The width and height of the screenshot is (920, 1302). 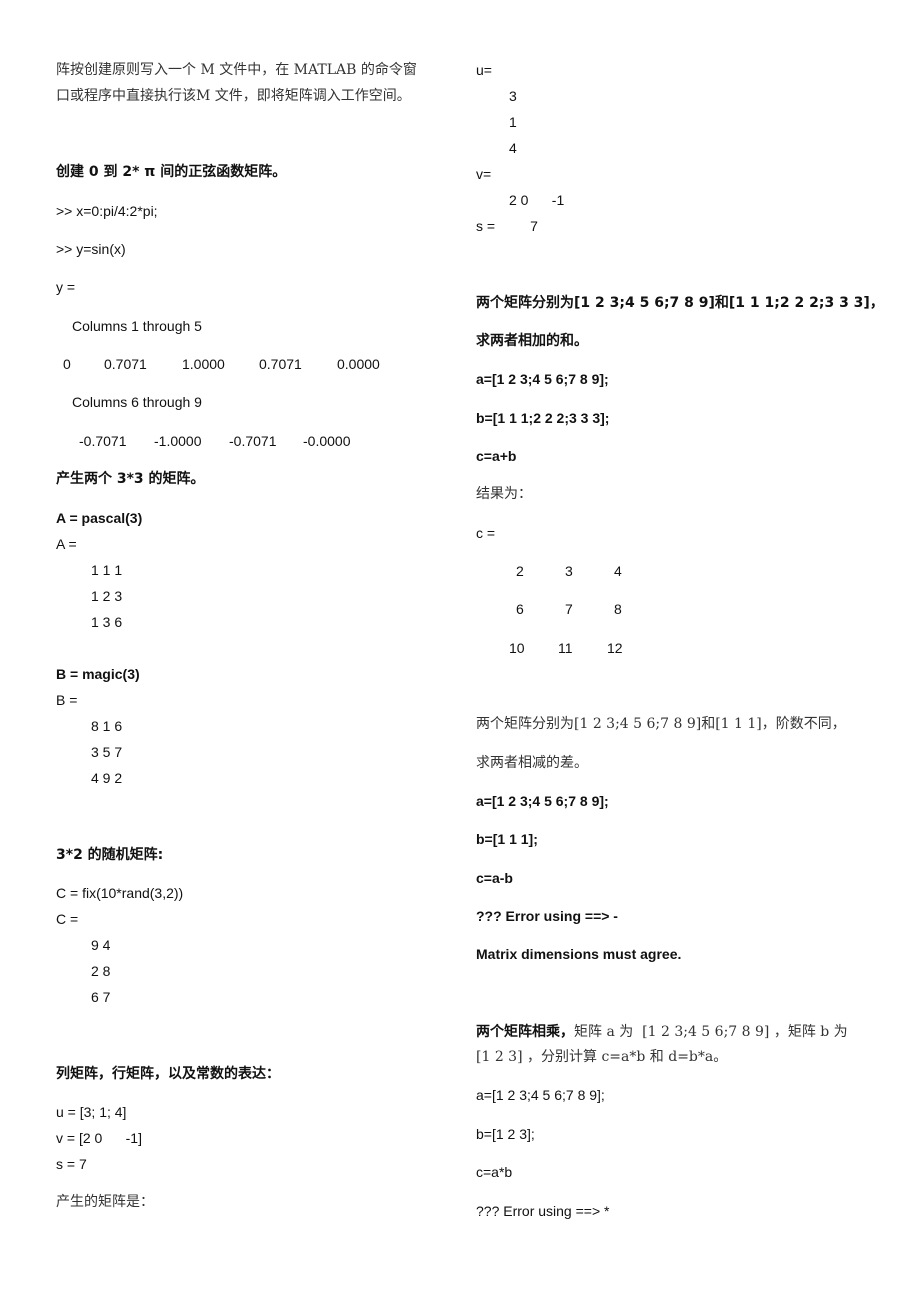 What do you see at coordinates (171, 172) in the screenshot?
I see `sine-heading: 创建 0 到 2* π 间的正弦函数矩阵。` at bounding box center [171, 172].